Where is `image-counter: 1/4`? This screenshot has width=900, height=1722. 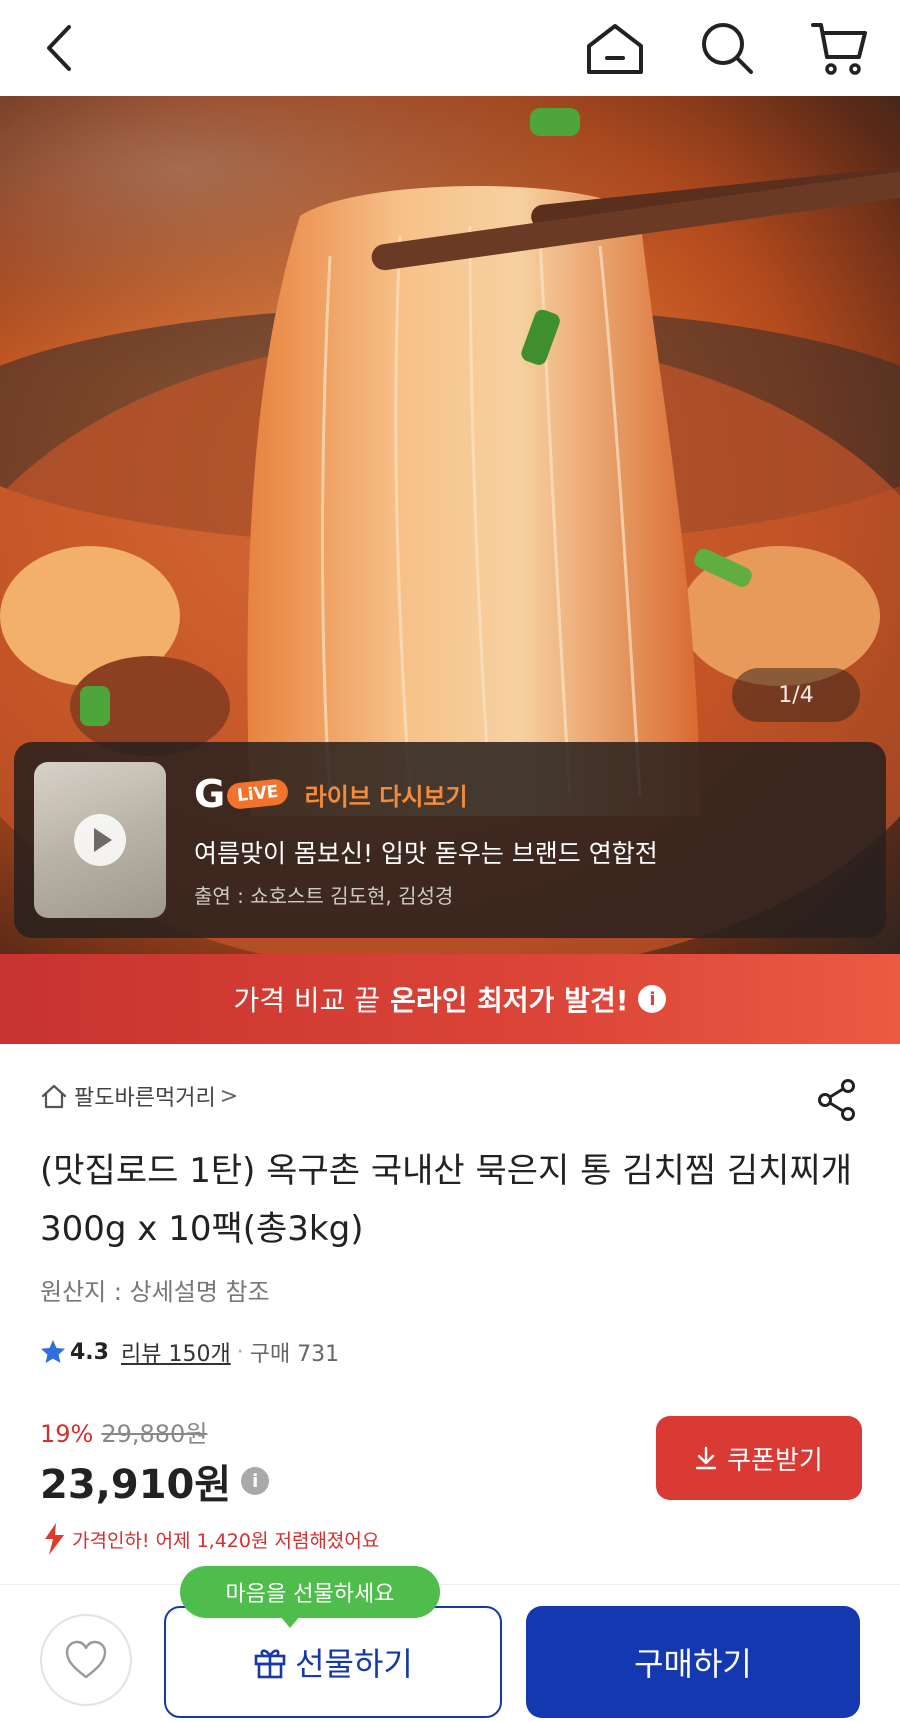 image-counter: 1/4 is located at coordinates (796, 695).